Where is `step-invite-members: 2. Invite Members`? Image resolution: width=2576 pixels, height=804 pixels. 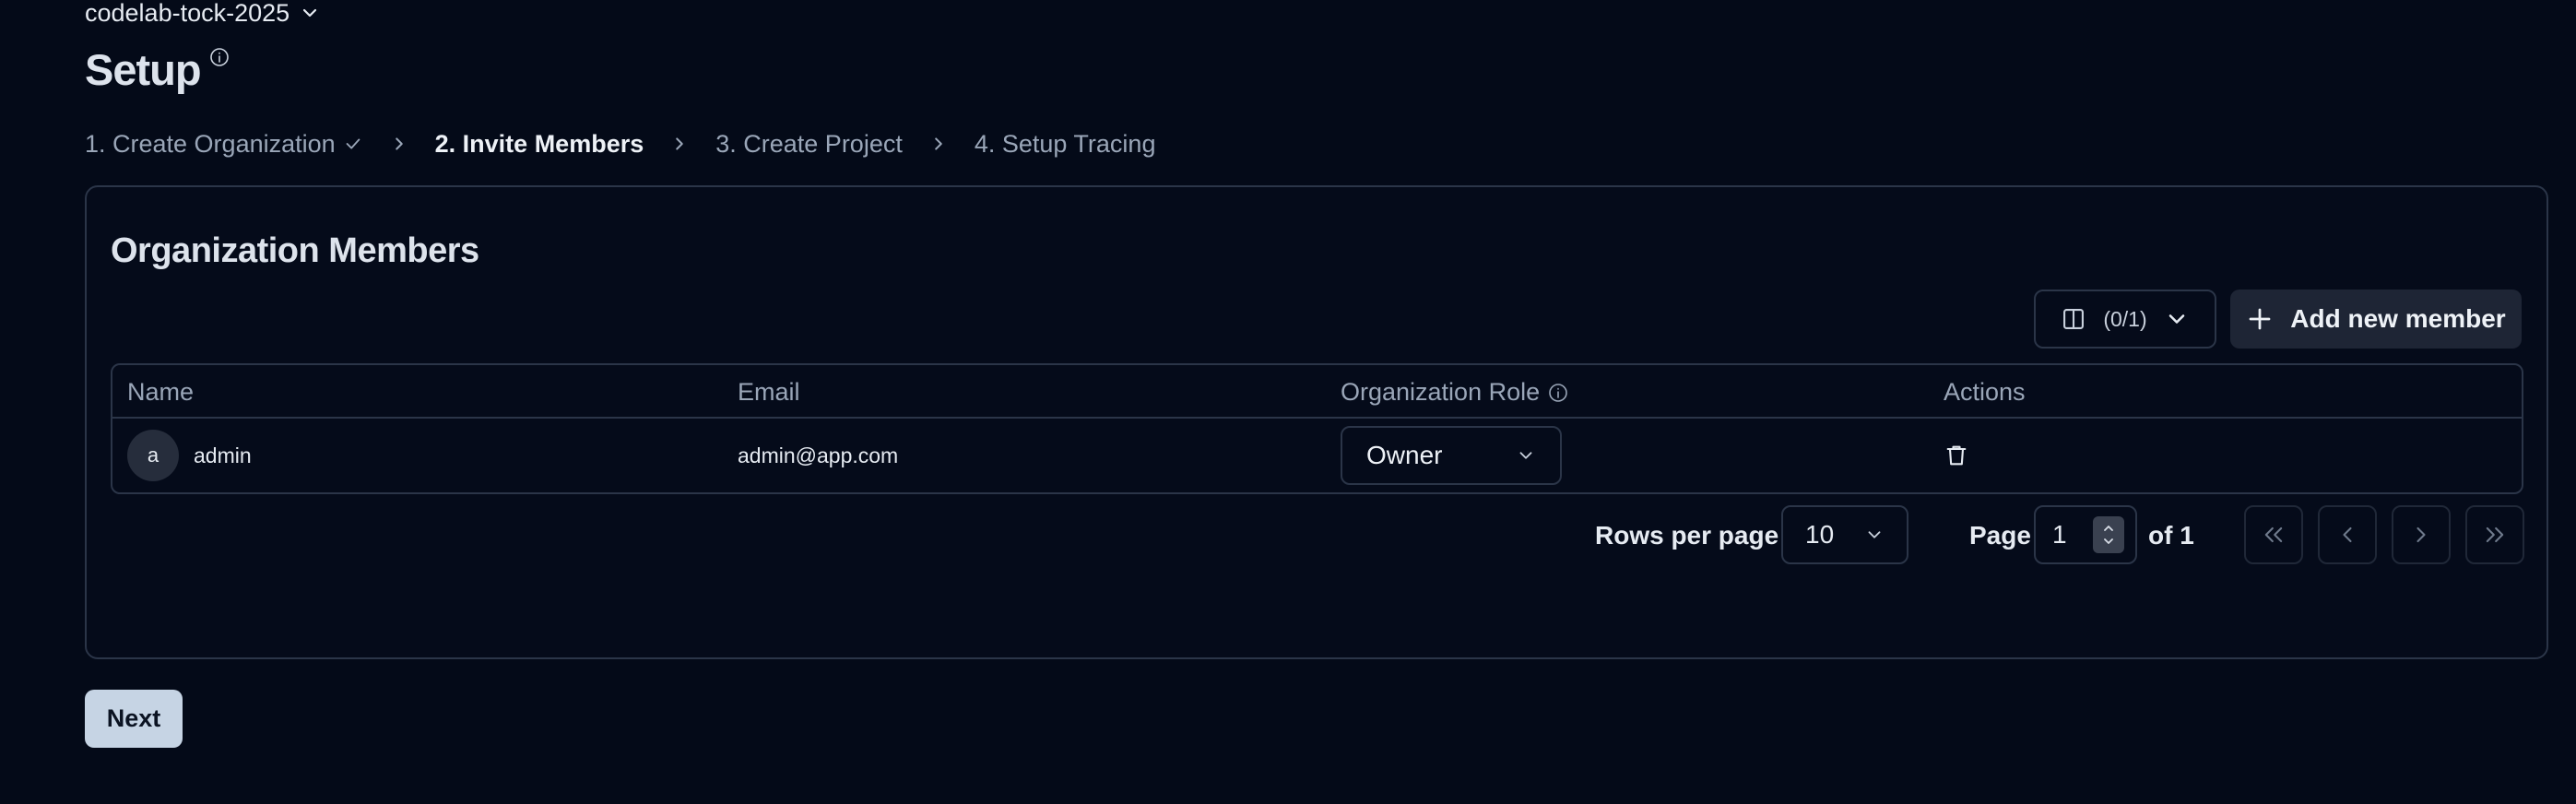 step-invite-members: 2. Invite Members is located at coordinates (539, 144).